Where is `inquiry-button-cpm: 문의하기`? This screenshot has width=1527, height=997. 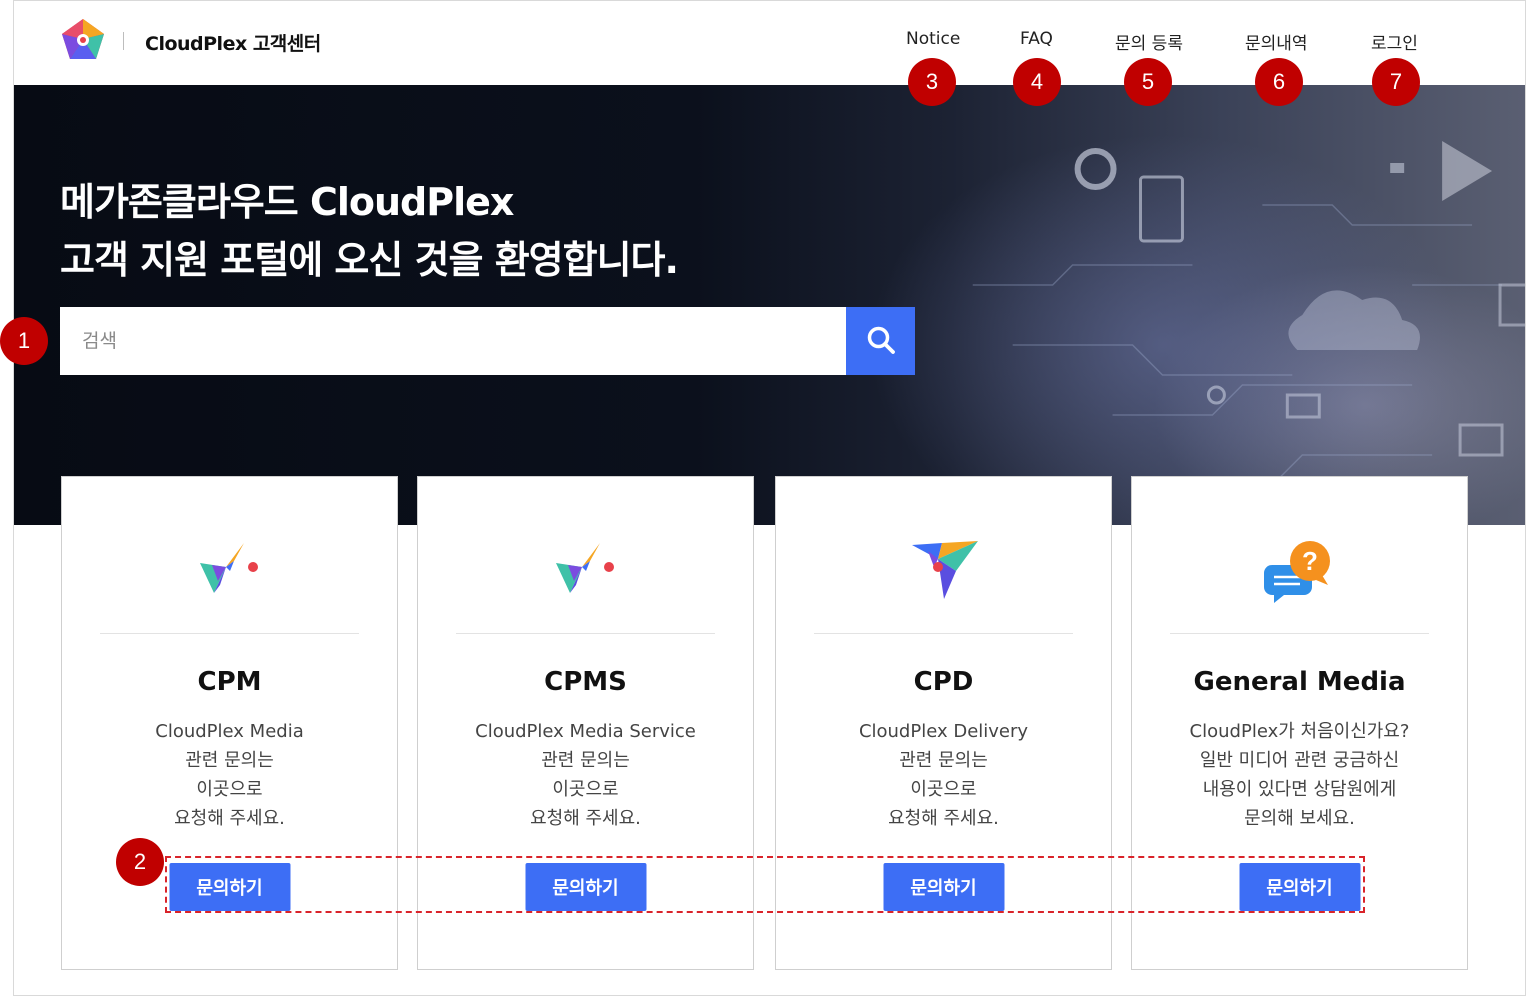
inquiry-button-cpm: 문의하기 is located at coordinates (229, 887).